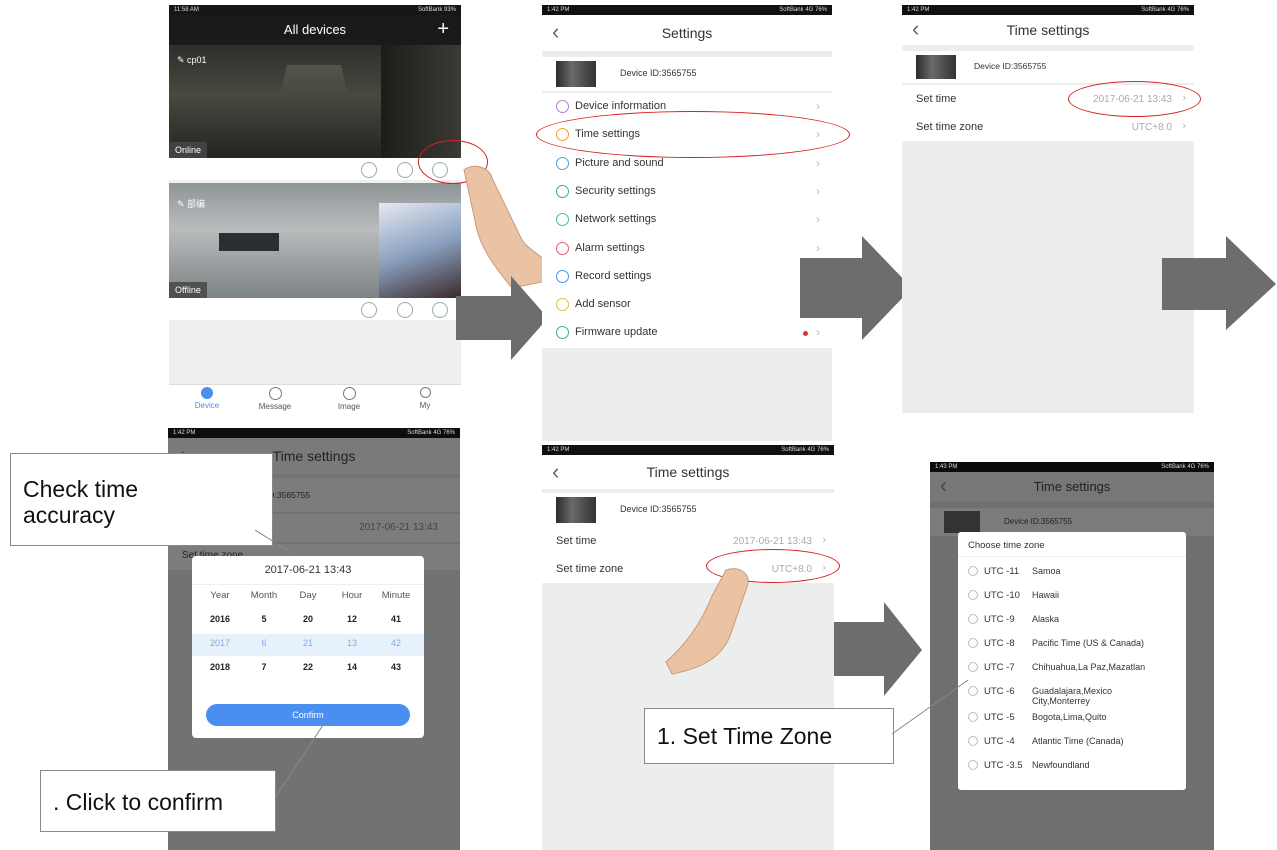 This screenshot has height=850, width=1277. Describe the element at coordinates (769, 736) in the screenshot. I see `callout-set-time-zone: 1. Set Time Zone` at that location.